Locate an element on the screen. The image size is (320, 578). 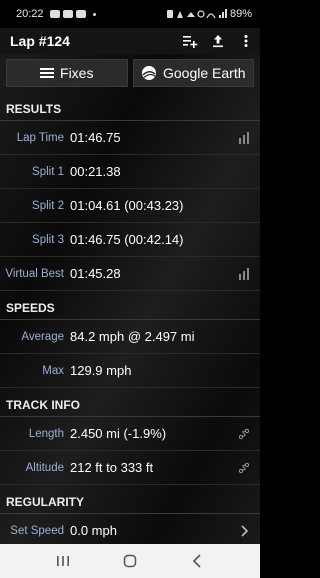
results-header: RESULTS is located at coordinates (130, 109).